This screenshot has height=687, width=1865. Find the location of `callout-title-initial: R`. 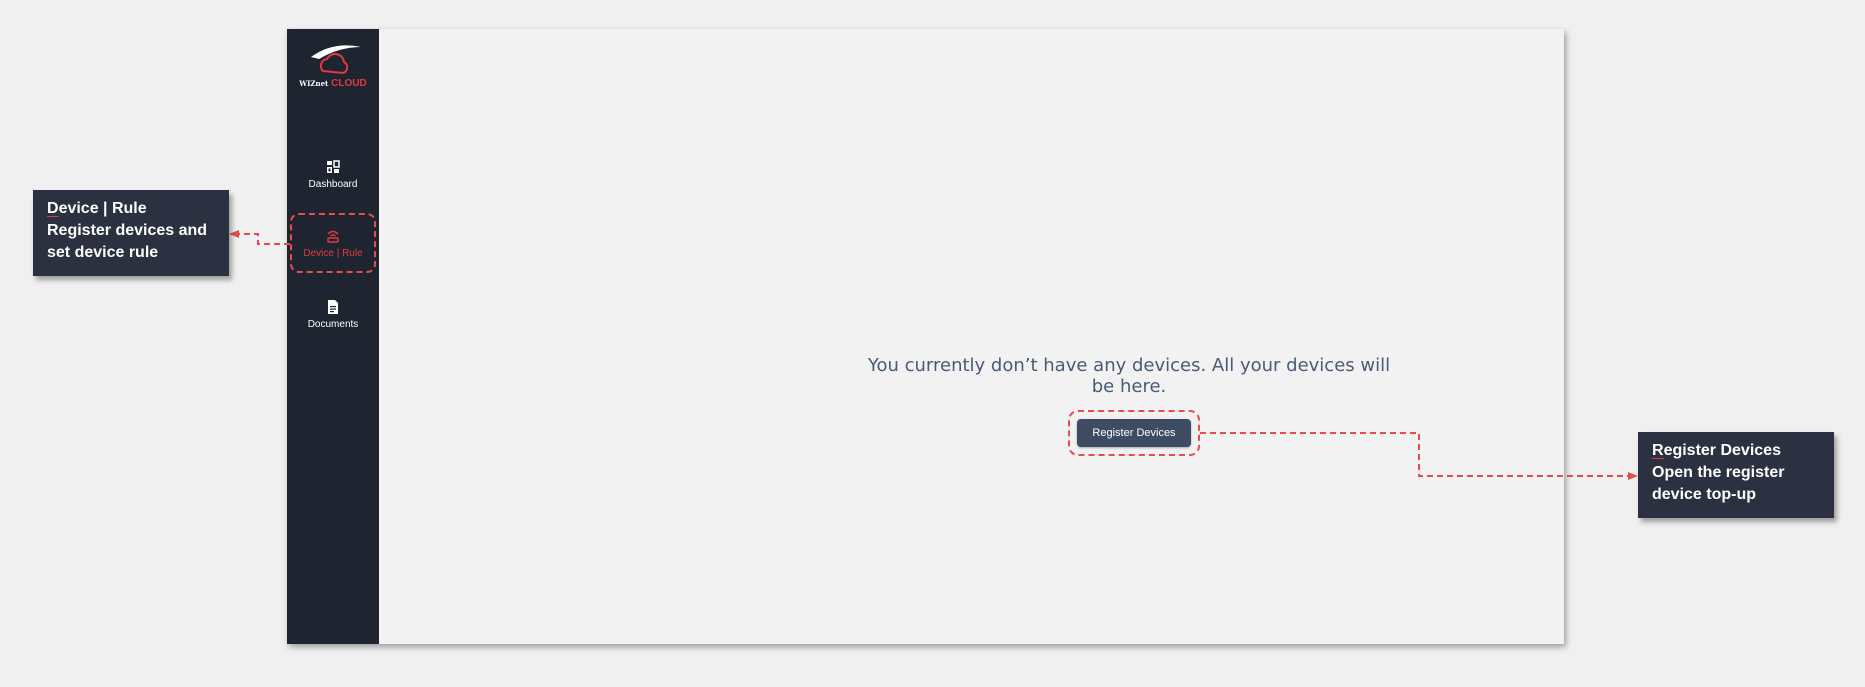

callout-title-initial: R is located at coordinates (1658, 450).